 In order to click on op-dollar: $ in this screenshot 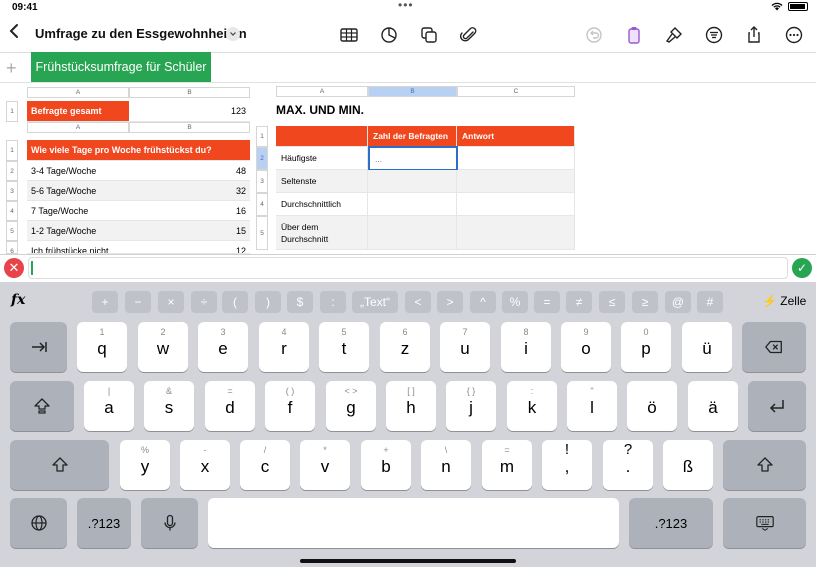, I will do `click(300, 302)`.